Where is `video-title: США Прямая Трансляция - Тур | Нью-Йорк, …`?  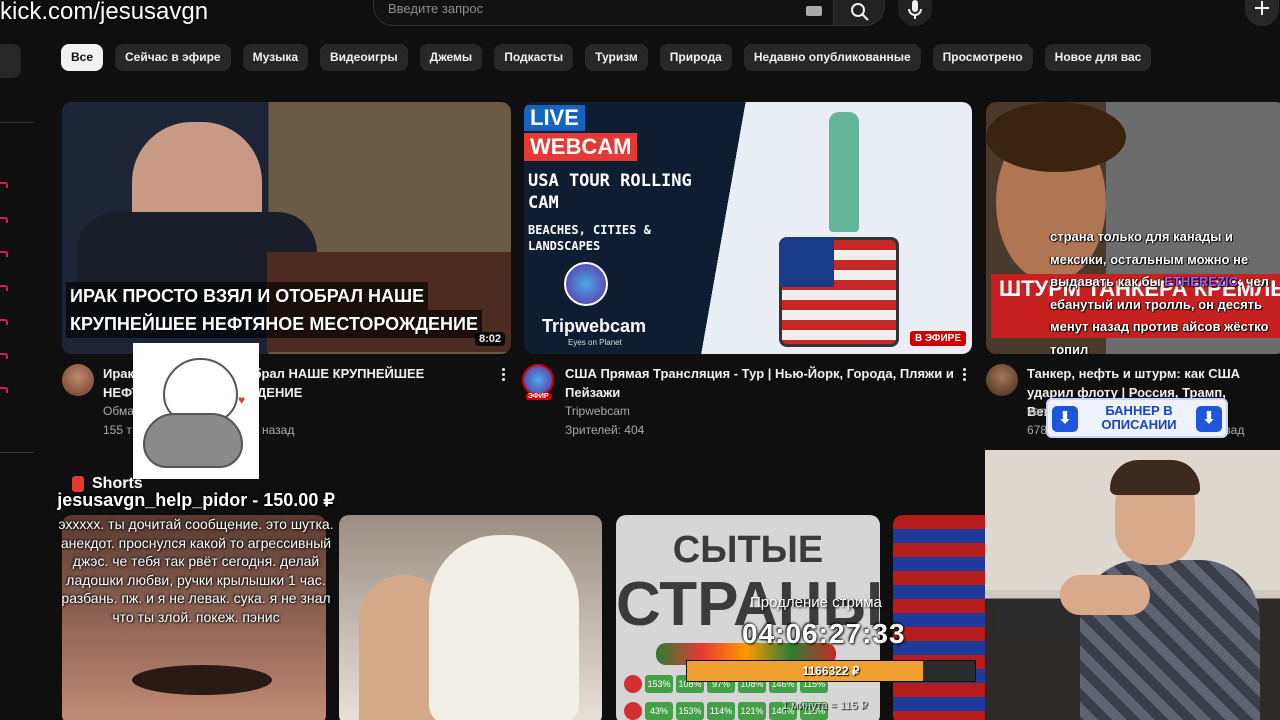 video-title: США Прямая Трансляция - Тур | Нью-Йорк, … is located at coordinates (760, 383).